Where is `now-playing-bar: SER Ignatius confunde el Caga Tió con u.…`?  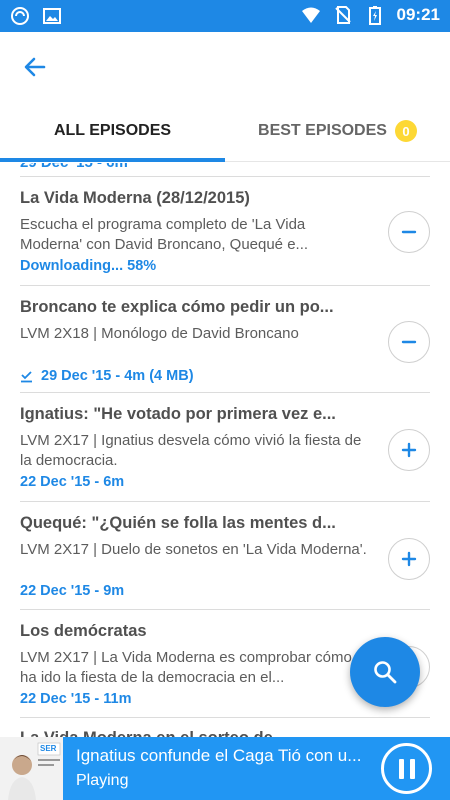
now-playing-bar: SER Ignatius confunde el Caga Tió con u.… is located at coordinates (225, 768).